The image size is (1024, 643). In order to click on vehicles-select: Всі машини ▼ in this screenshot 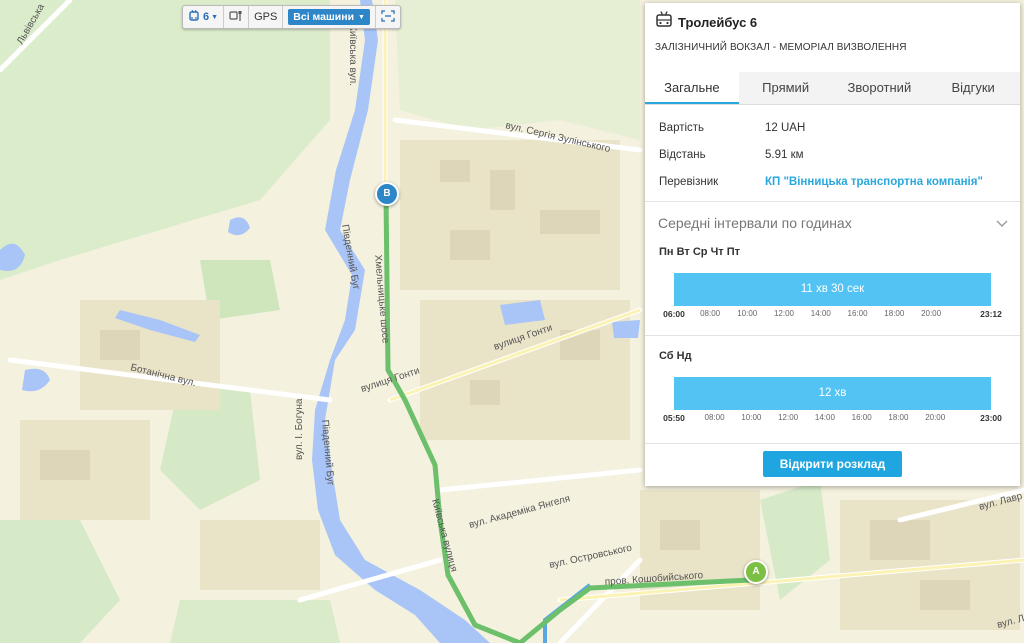, I will do `click(329, 17)`.